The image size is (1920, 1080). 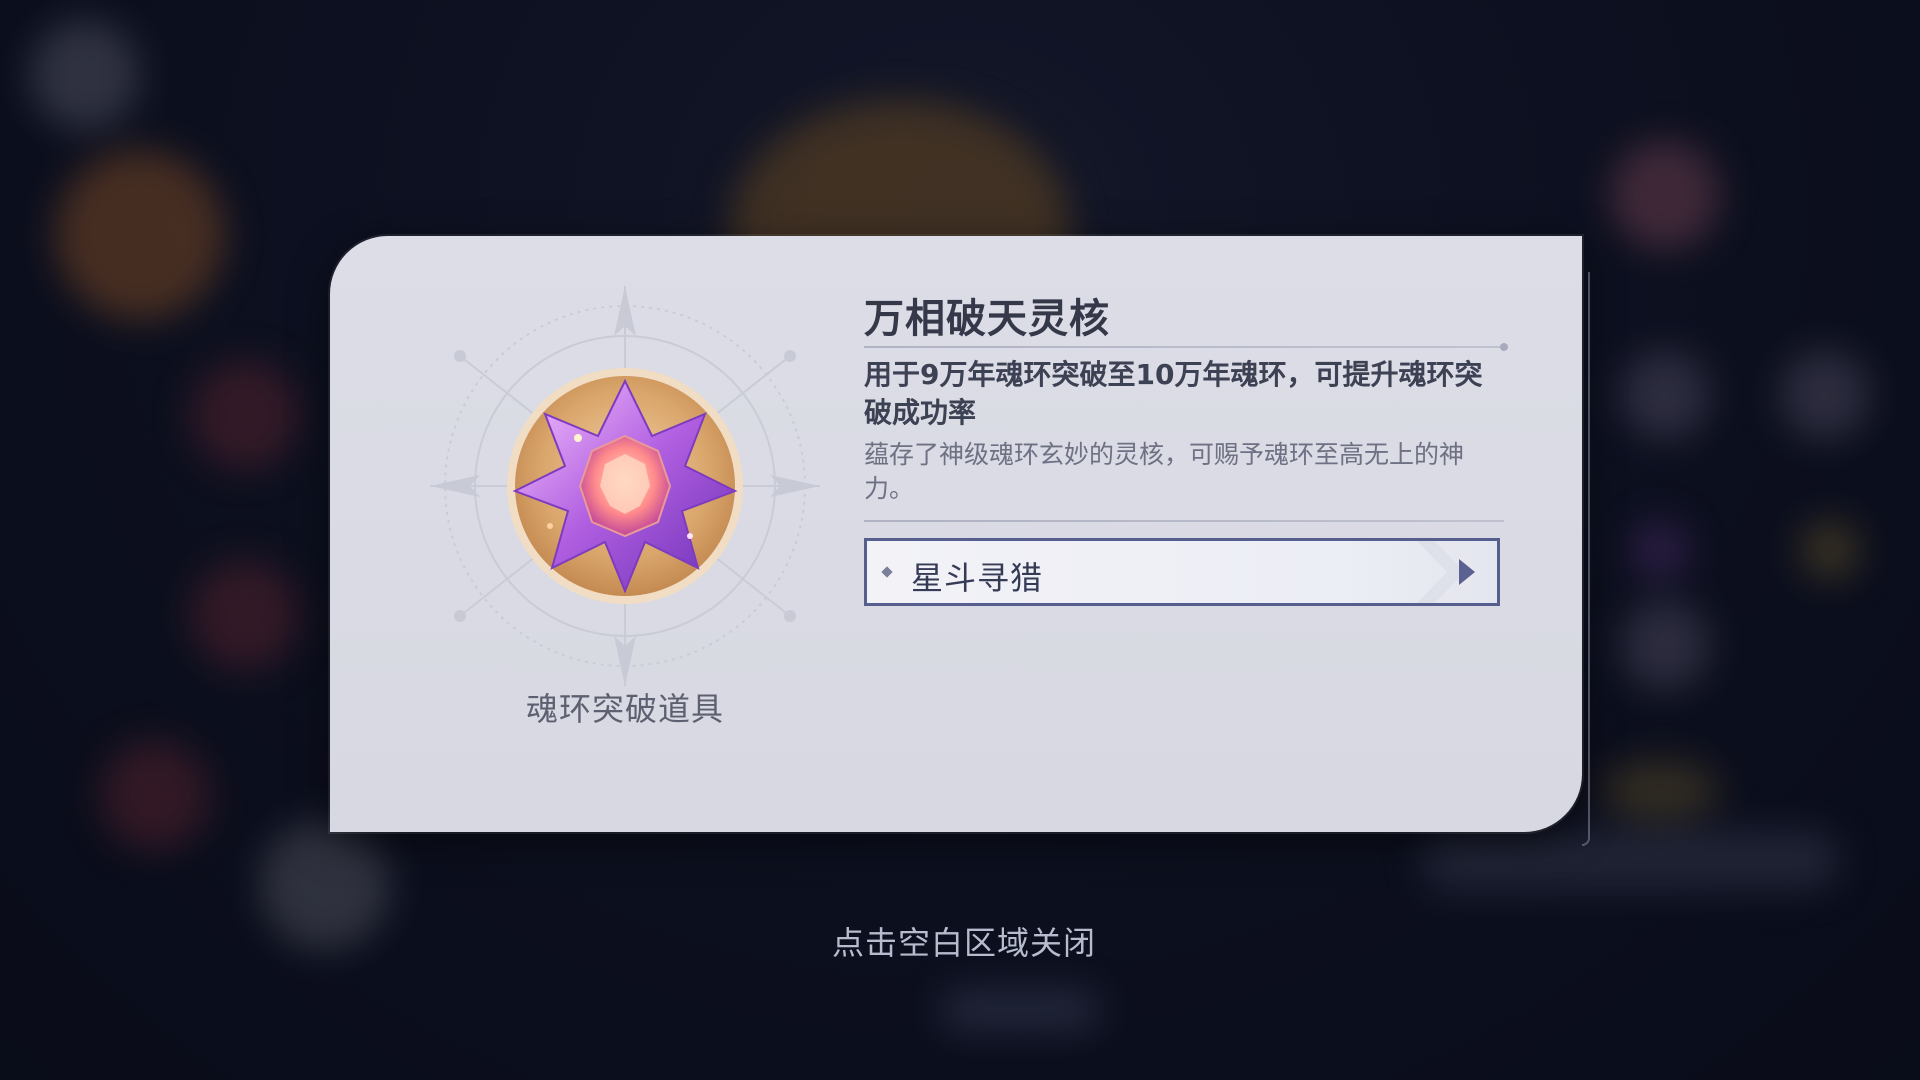 I want to click on close-hint-text: 点击空白区域关闭, so click(x=963, y=943).